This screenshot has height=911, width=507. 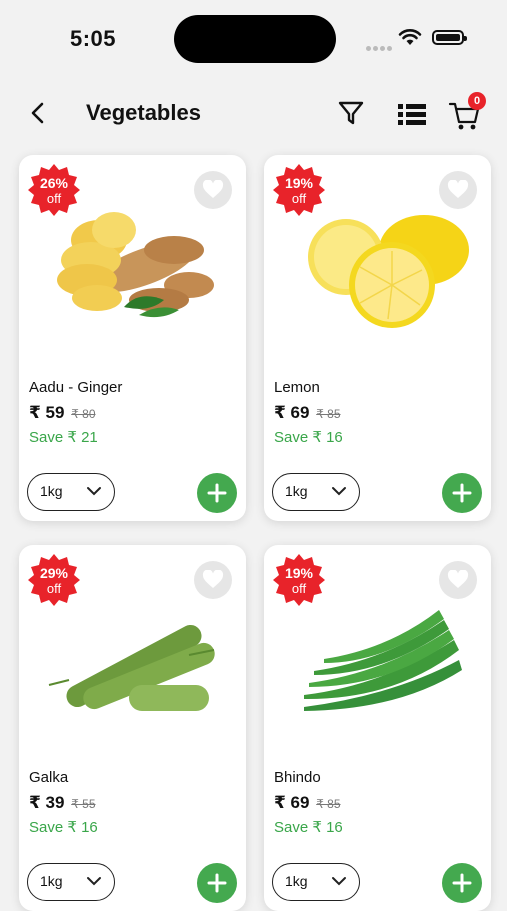 I want to click on product-name: Bhindo, so click(x=297, y=777).